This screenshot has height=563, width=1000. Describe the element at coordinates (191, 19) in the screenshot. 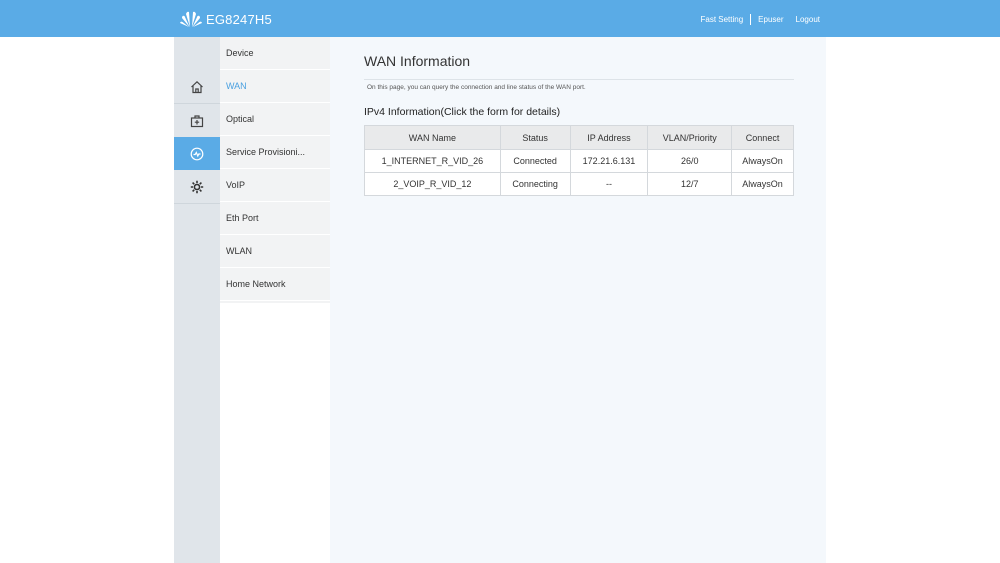

I see `huawei-logo-icon` at that location.